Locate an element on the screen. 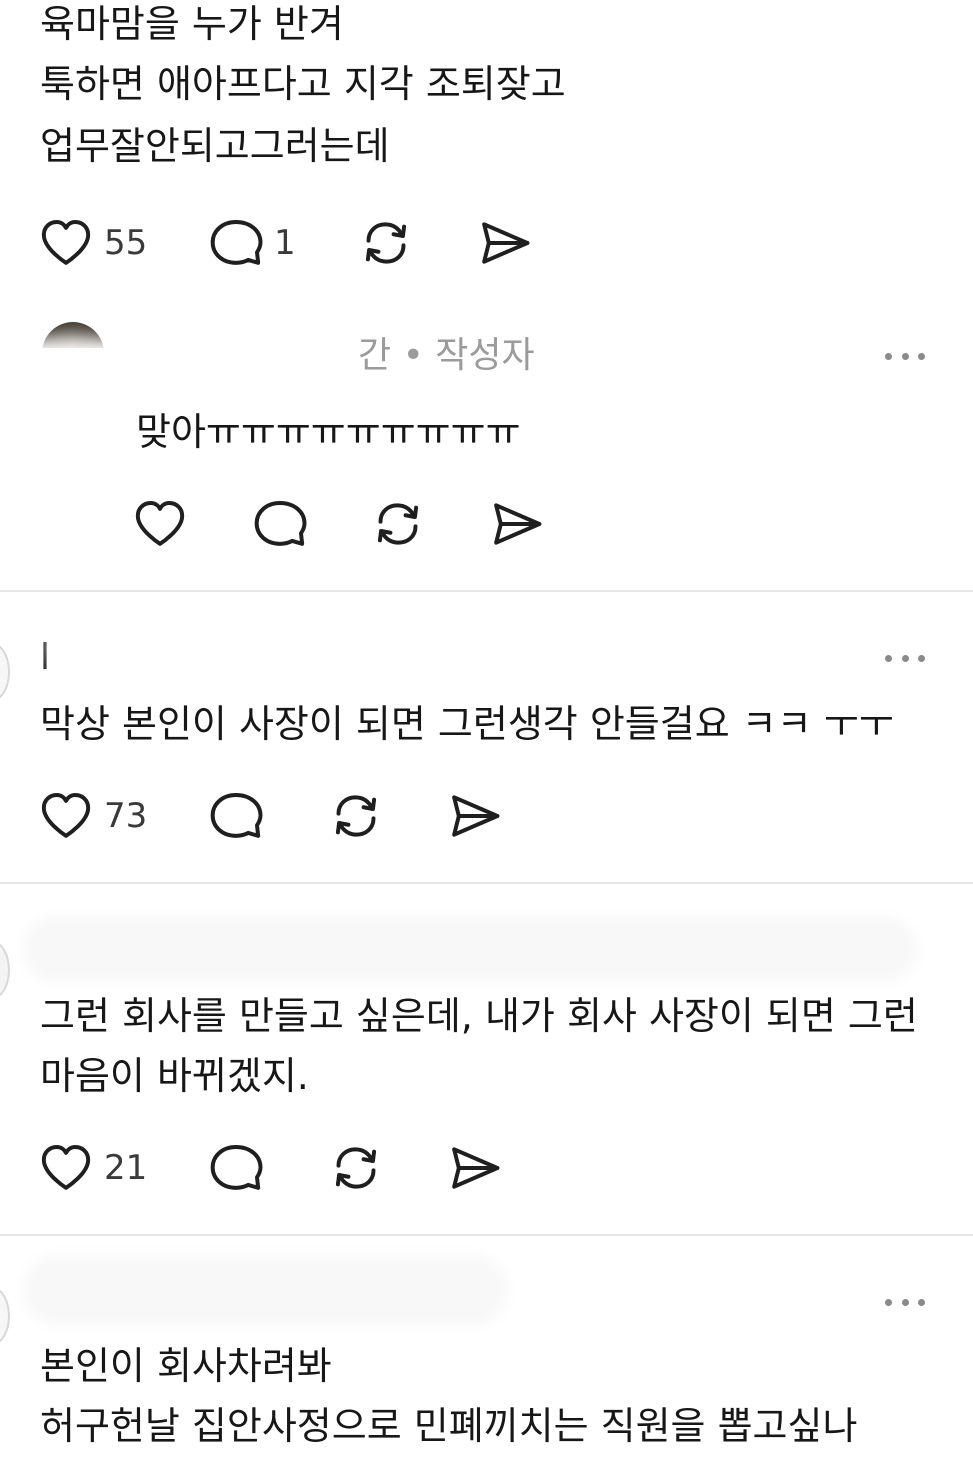  post-3-line-2: 마음이 바뀌겠지. is located at coordinates (174, 1076).